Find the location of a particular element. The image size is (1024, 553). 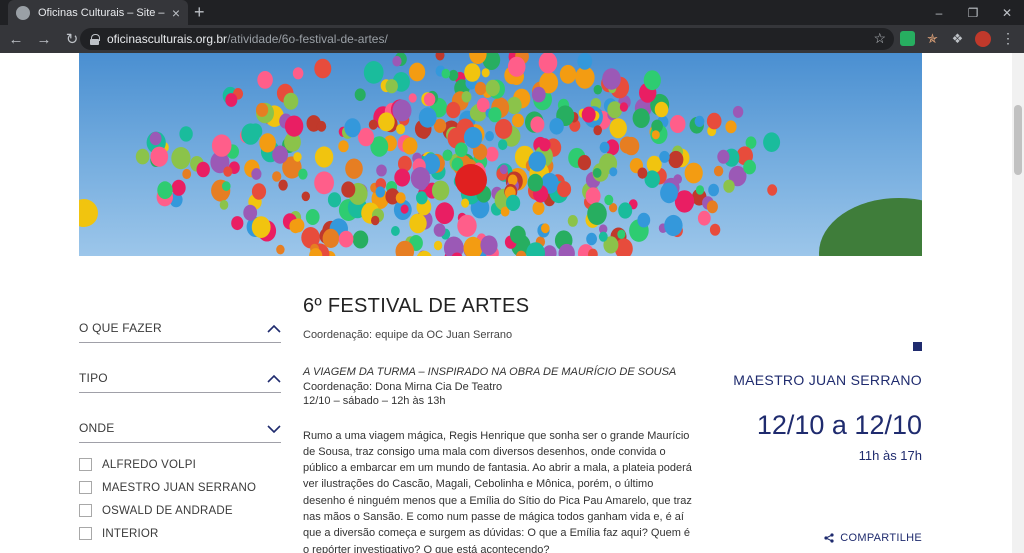

window-controls: – ❐ ✕ is located at coordinates (973, 12).